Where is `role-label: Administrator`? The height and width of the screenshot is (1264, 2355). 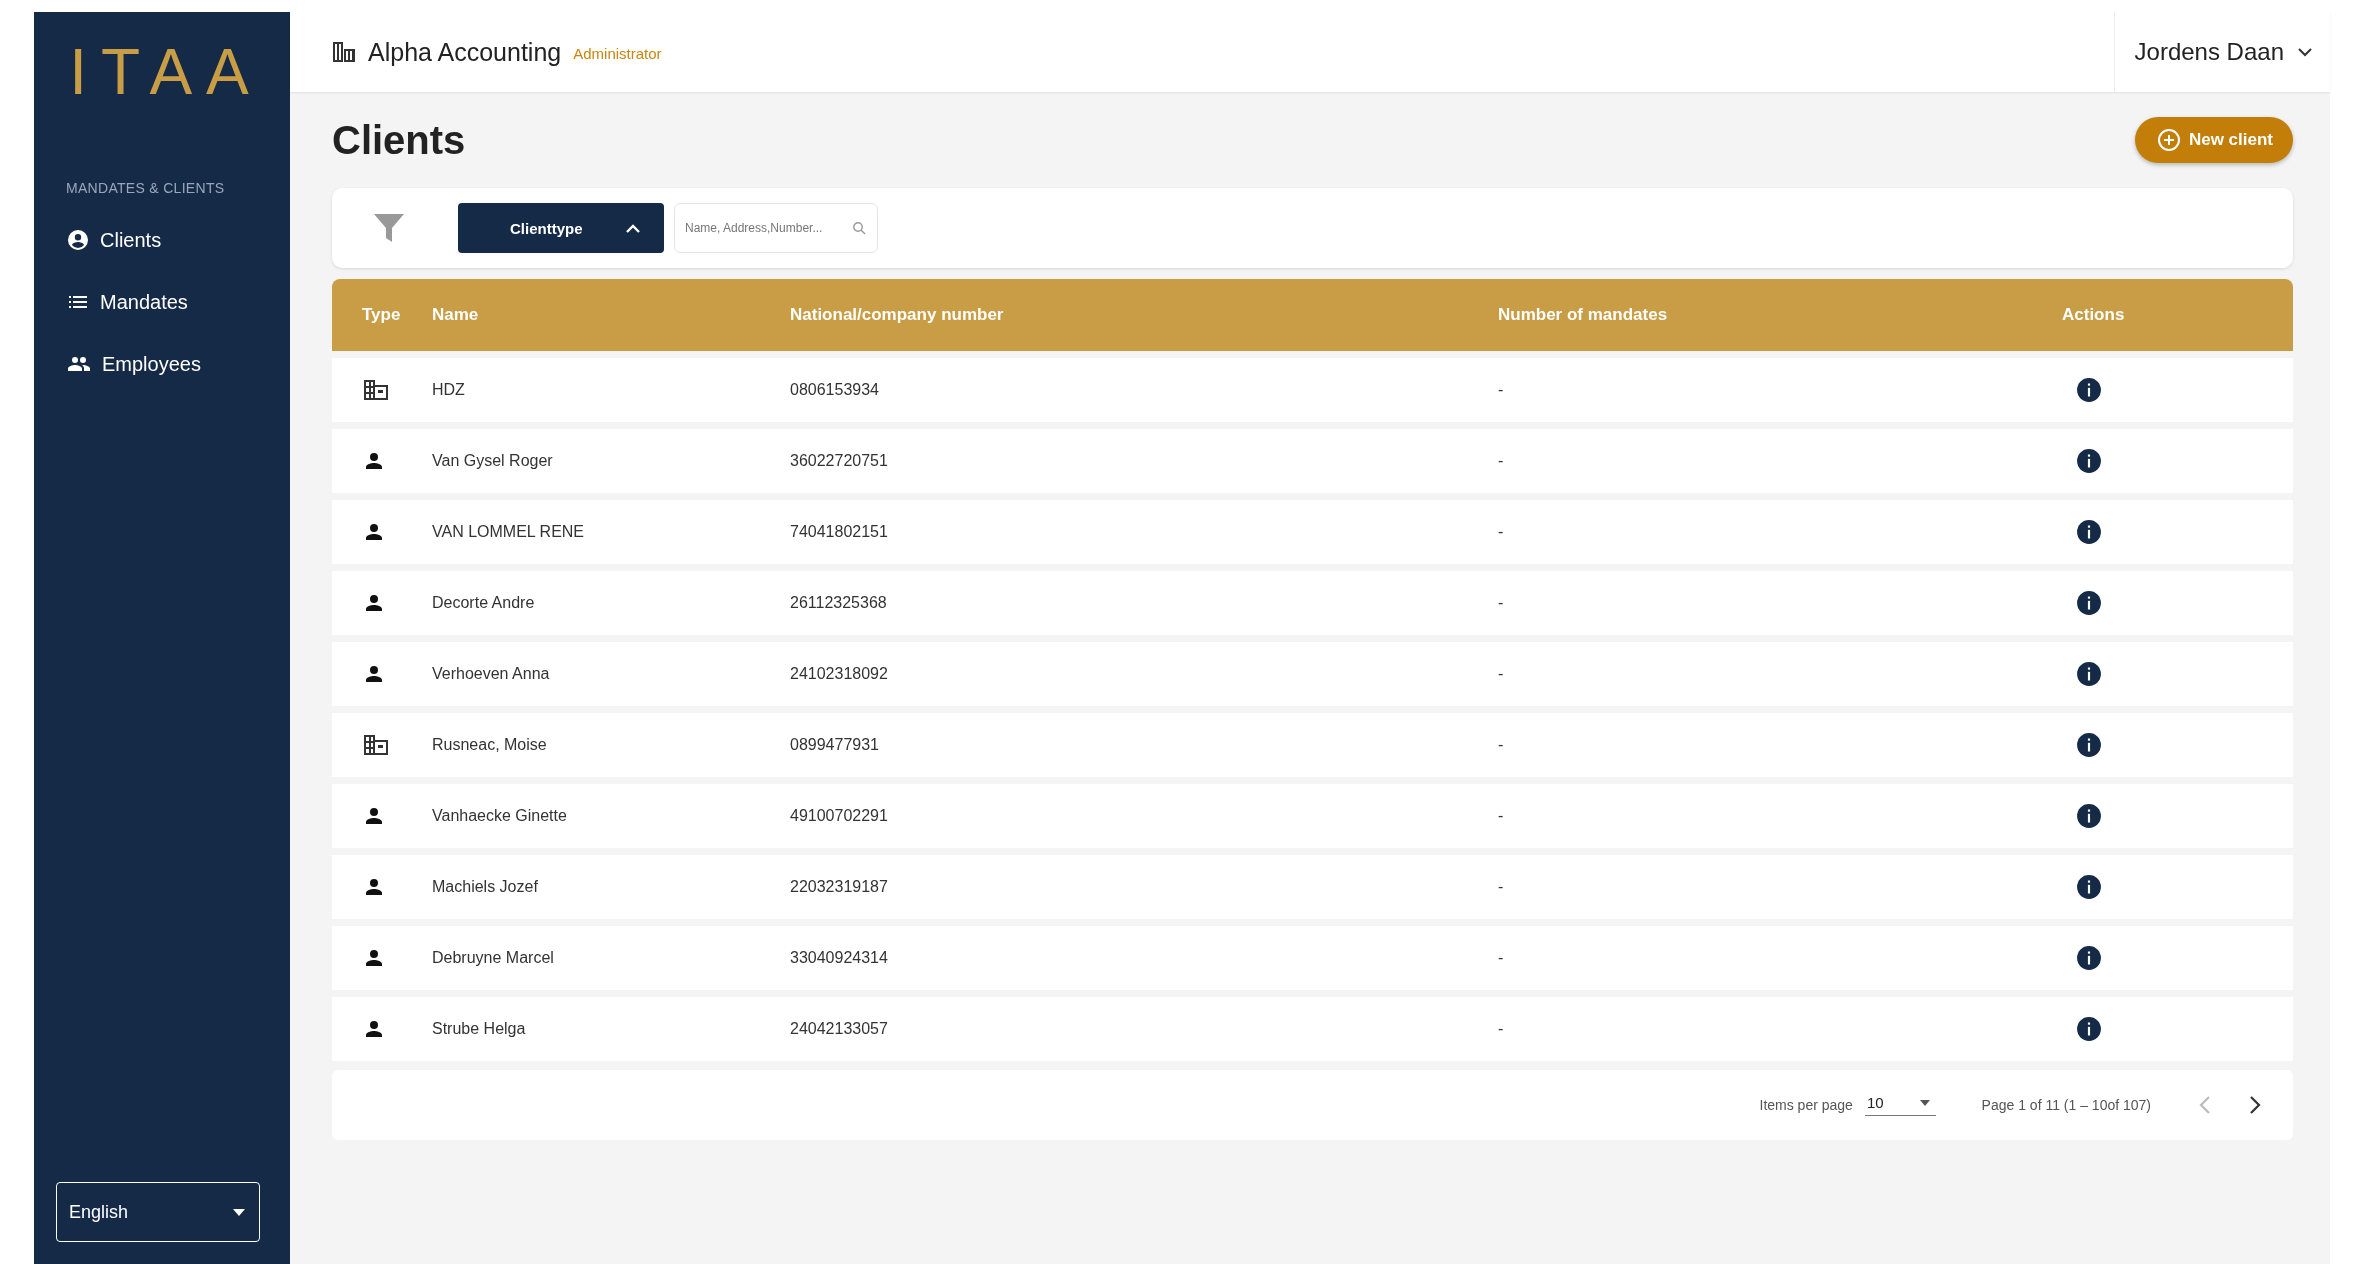
role-label: Administrator is located at coordinates (617, 53).